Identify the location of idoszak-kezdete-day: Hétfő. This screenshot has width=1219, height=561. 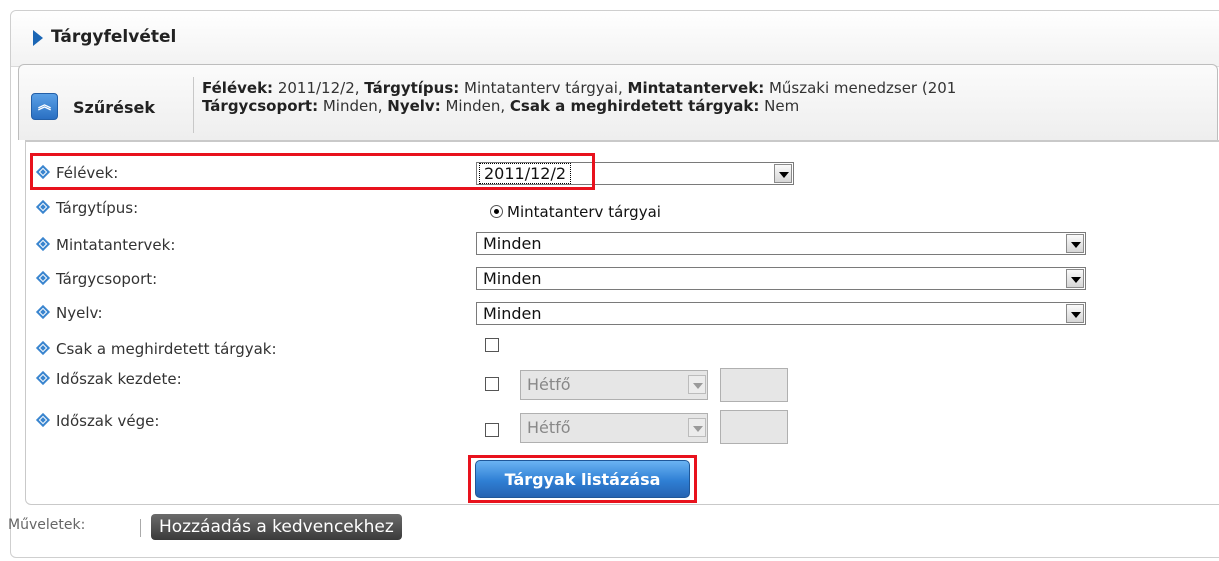
(549, 384).